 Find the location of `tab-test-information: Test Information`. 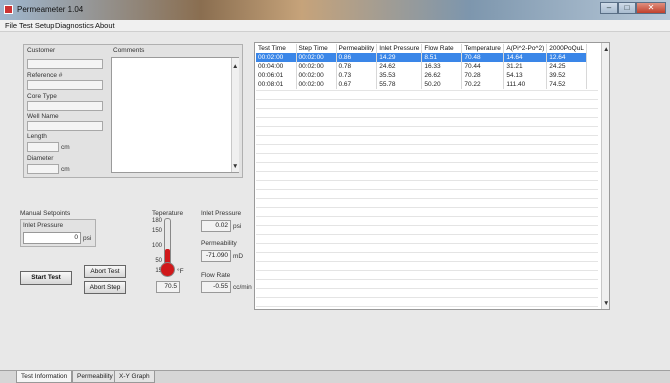

tab-test-information: Test Information is located at coordinates (44, 377).